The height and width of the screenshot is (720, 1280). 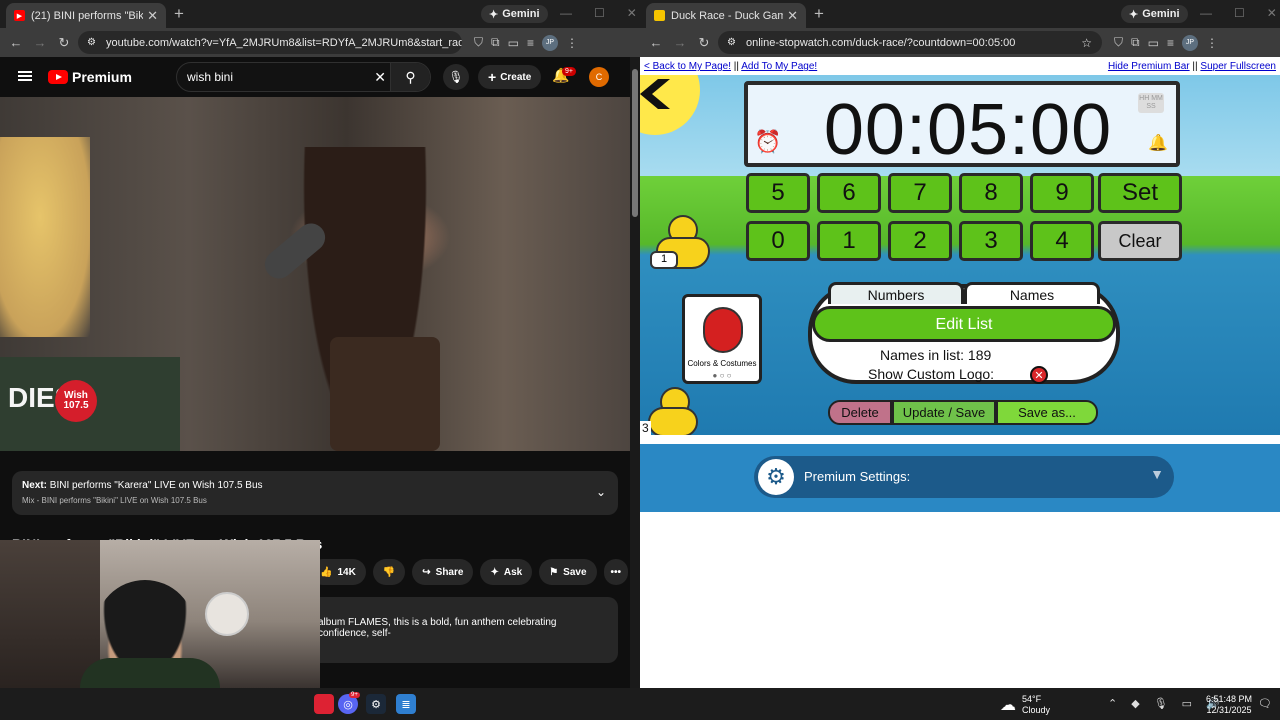 I want to click on sound-icon: 🔔, so click(x=1158, y=143).